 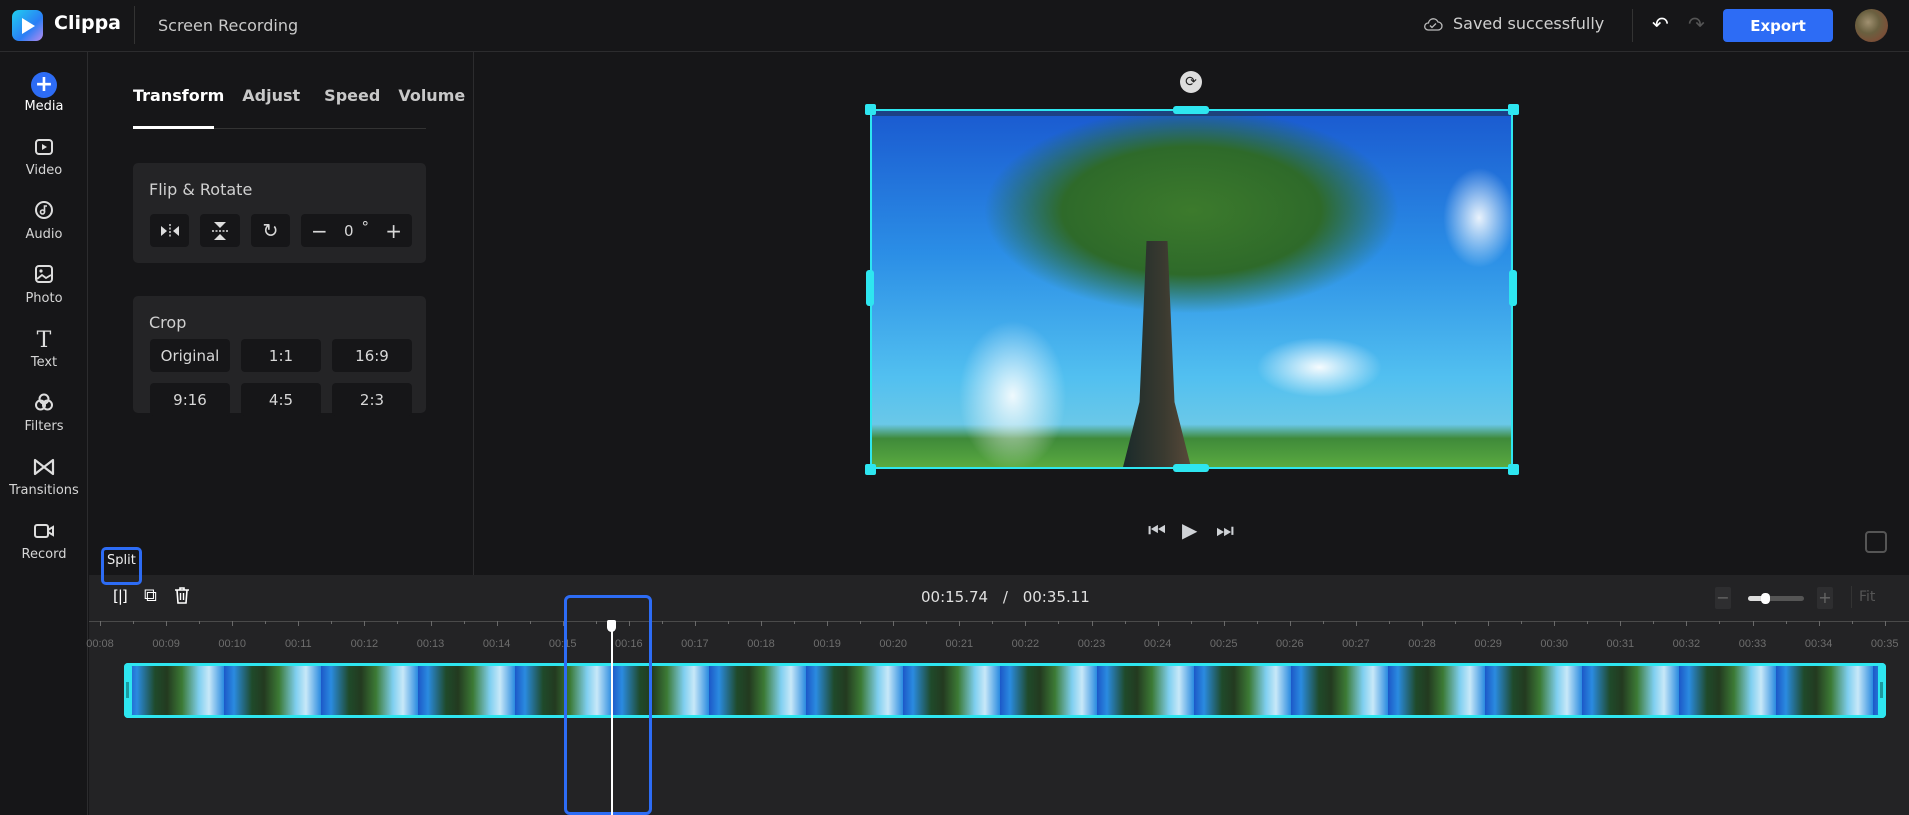 What do you see at coordinates (870, 109) in the screenshot?
I see `resize-handle-top-left` at bounding box center [870, 109].